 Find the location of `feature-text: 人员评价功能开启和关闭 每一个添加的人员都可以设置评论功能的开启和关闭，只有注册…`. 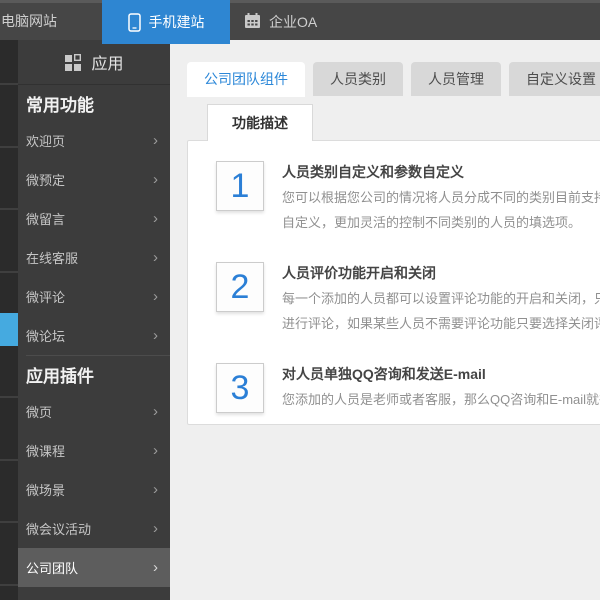

feature-text: 人员评价功能开启和关闭 每一个添加的人员都可以设置评论功能的开启和关闭，只有注册… is located at coordinates (441, 299).